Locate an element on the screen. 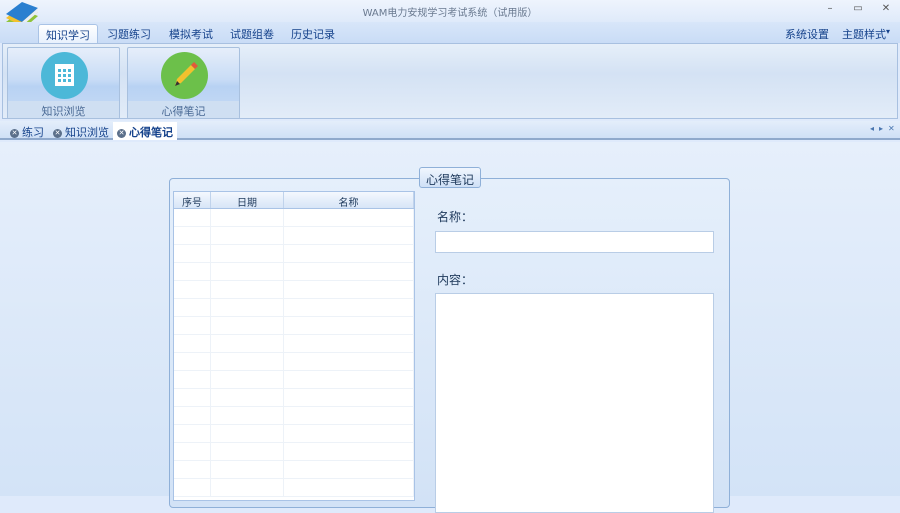  doc-tab-practice: ✕ 练习 is located at coordinates (27, 131).